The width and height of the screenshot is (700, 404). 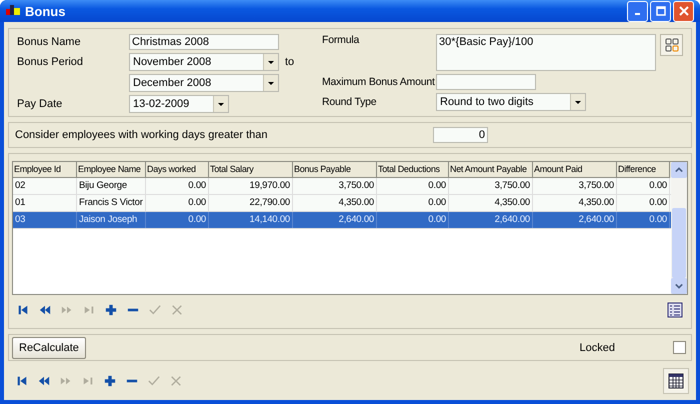 What do you see at coordinates (679, 170) in the screenshot?
I see `scroll-up-icon` at bounding box center [679, 170].